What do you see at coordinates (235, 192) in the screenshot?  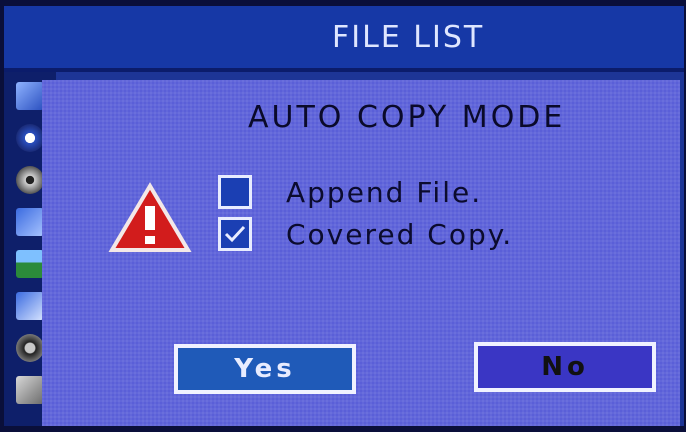 I see `append-file-checkbox` at bounding box center [235, 192].